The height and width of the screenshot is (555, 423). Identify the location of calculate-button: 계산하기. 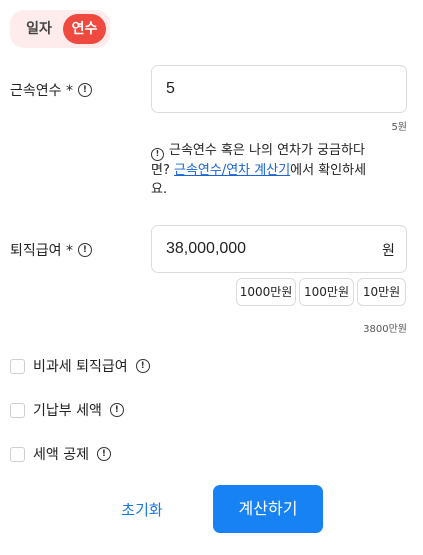
(268, 509).